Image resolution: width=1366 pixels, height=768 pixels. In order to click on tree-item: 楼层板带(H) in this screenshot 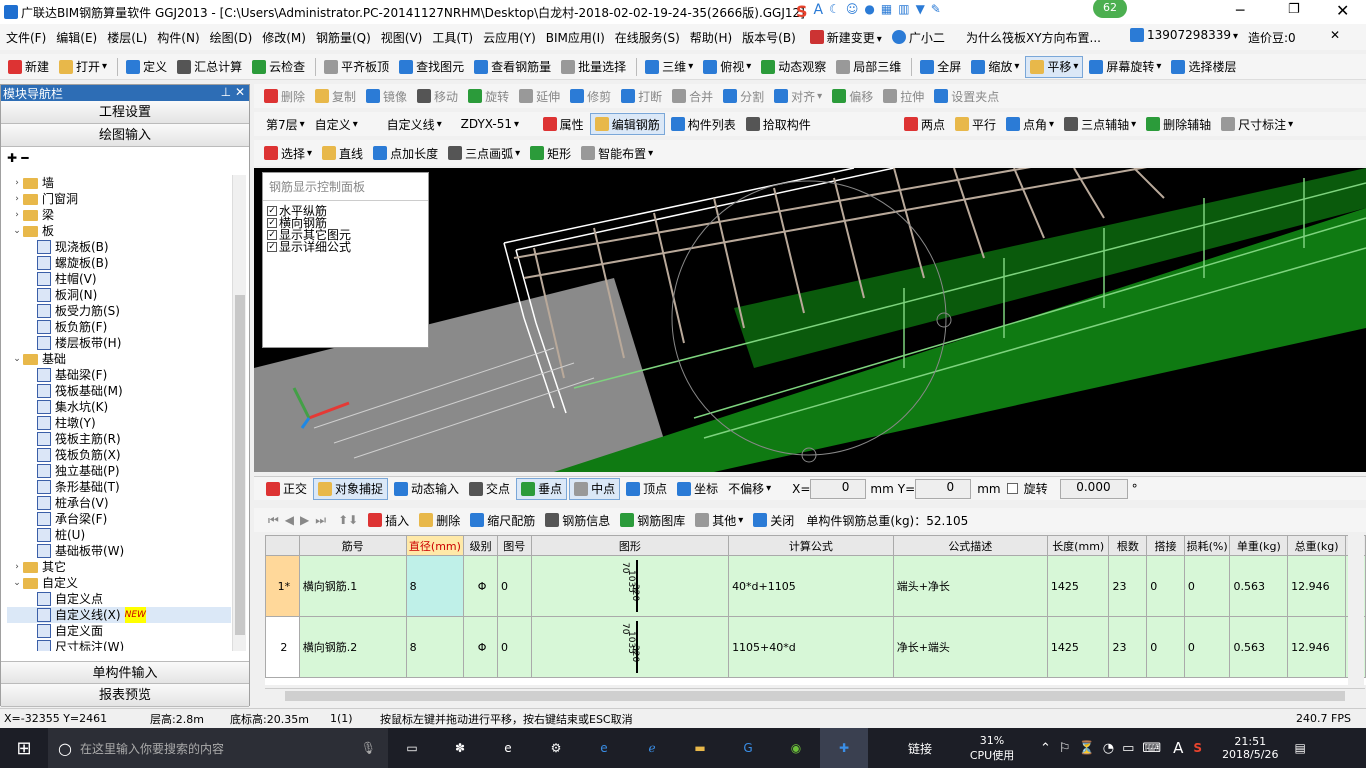, I will do `click(119, 343)`.